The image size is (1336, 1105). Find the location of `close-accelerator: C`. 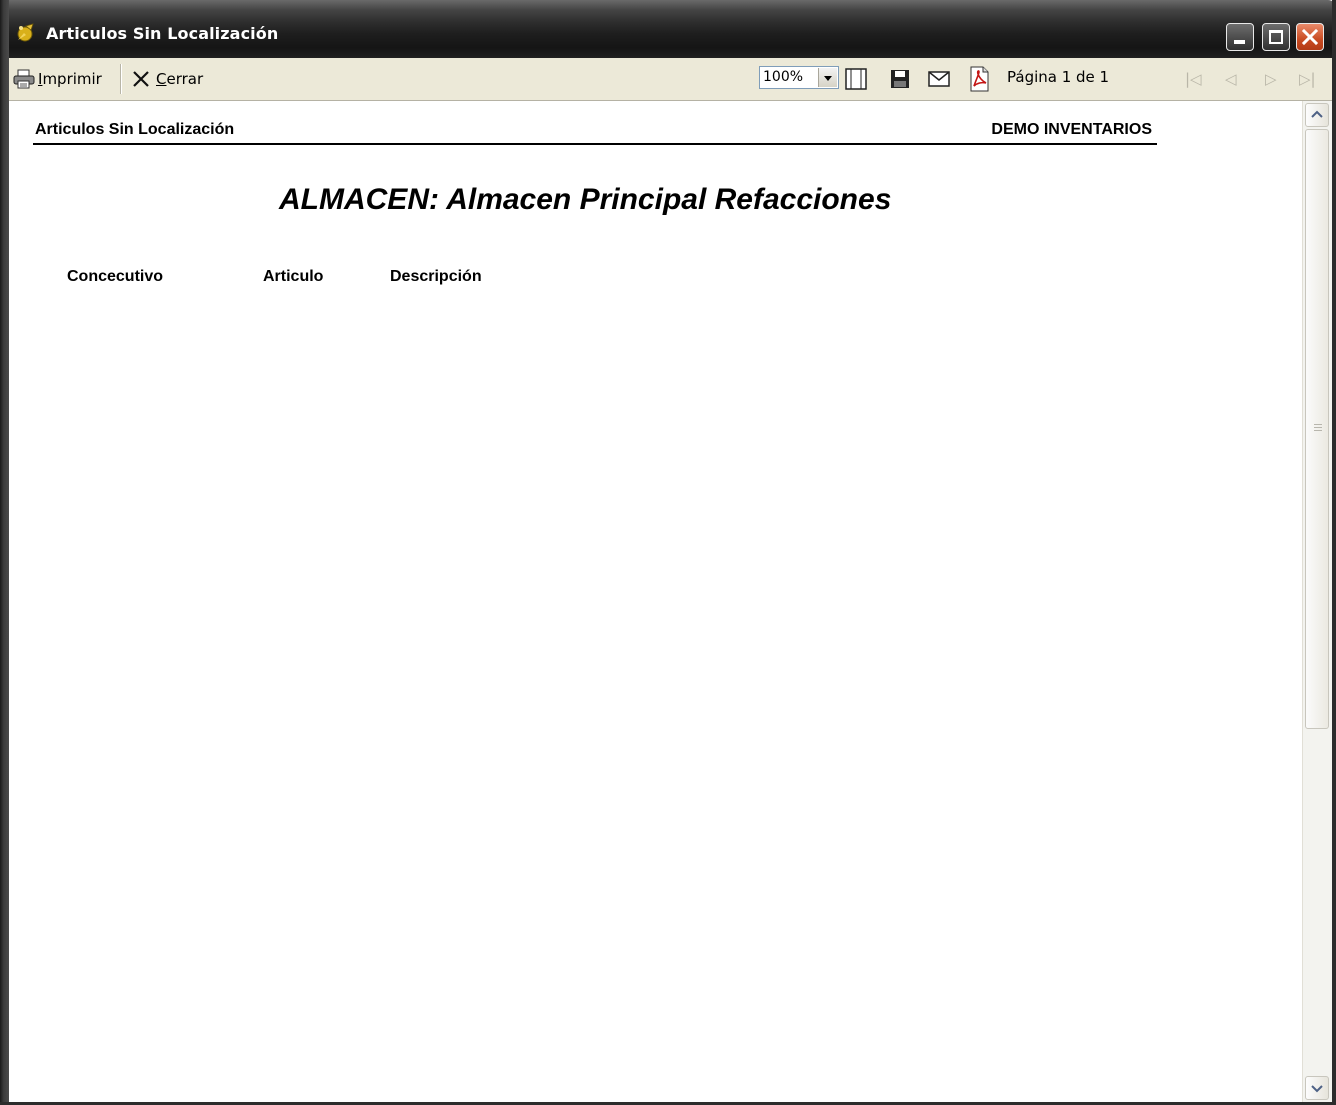

close-accelerator: C is located at coordinates (161, 79).